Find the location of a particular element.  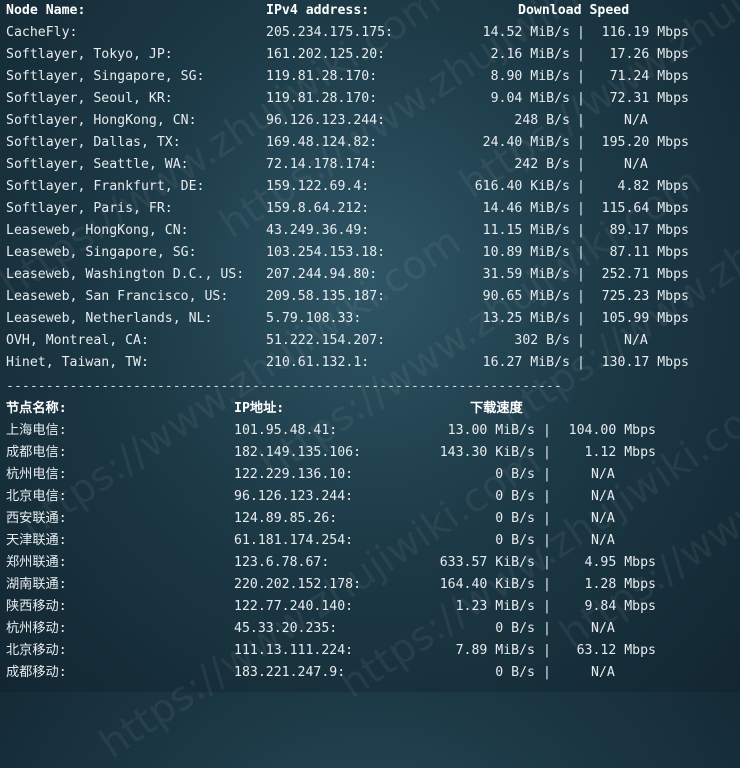

result-row: 西安联通: 124.89.85.26: 0 B/s | N/A is located at coordinates (370, 519).